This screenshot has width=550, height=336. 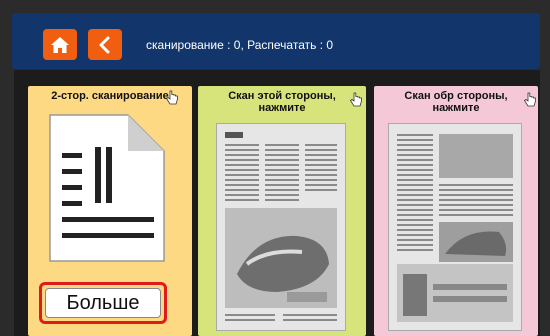 I want to click on more-button: Больше, so click(x=103, y=303).